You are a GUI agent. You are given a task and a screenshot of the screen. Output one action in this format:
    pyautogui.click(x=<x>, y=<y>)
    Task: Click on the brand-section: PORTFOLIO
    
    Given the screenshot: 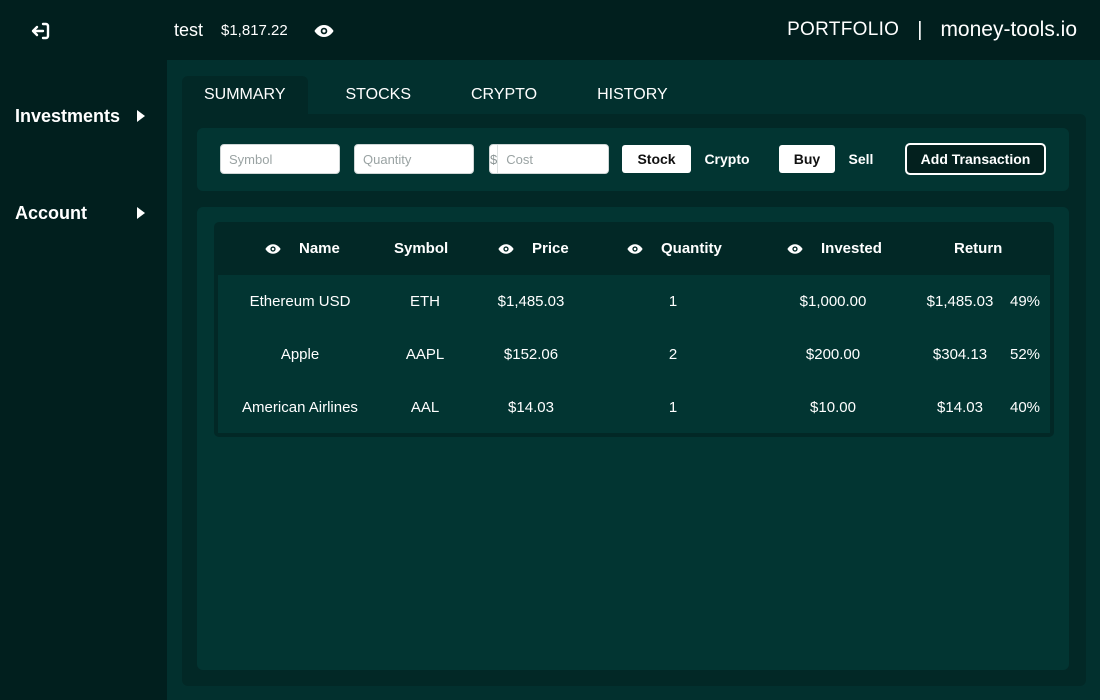 What is the action you would take?
    pyautogui.click(x=843, y=29)
    